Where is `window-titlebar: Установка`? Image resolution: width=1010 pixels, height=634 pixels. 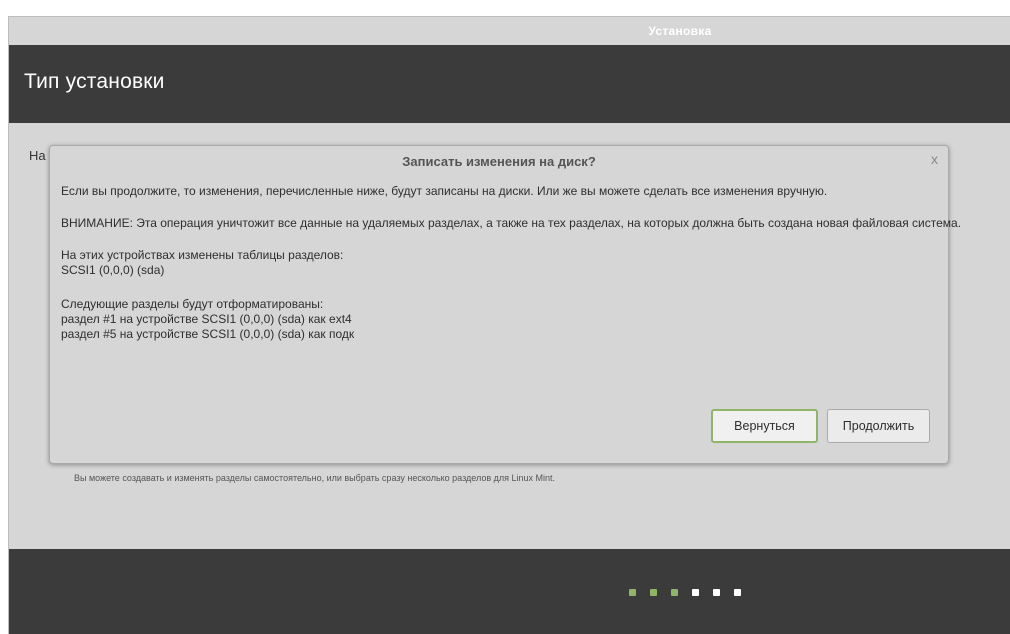
window-titlebar: Установка is located at coordinates (509, 31).